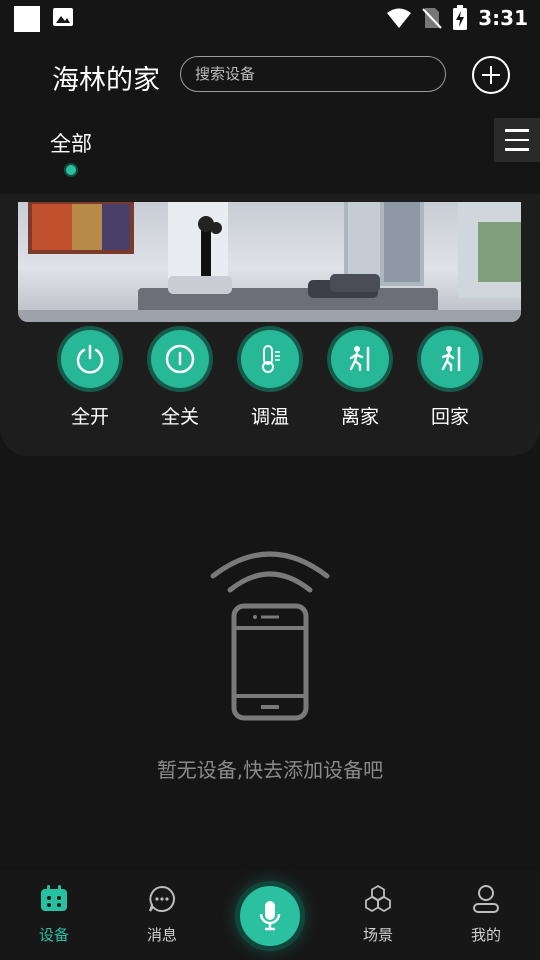  I want to click on empty-state-message: 暂无设备,快去添加设备吧, so click(270, 770).